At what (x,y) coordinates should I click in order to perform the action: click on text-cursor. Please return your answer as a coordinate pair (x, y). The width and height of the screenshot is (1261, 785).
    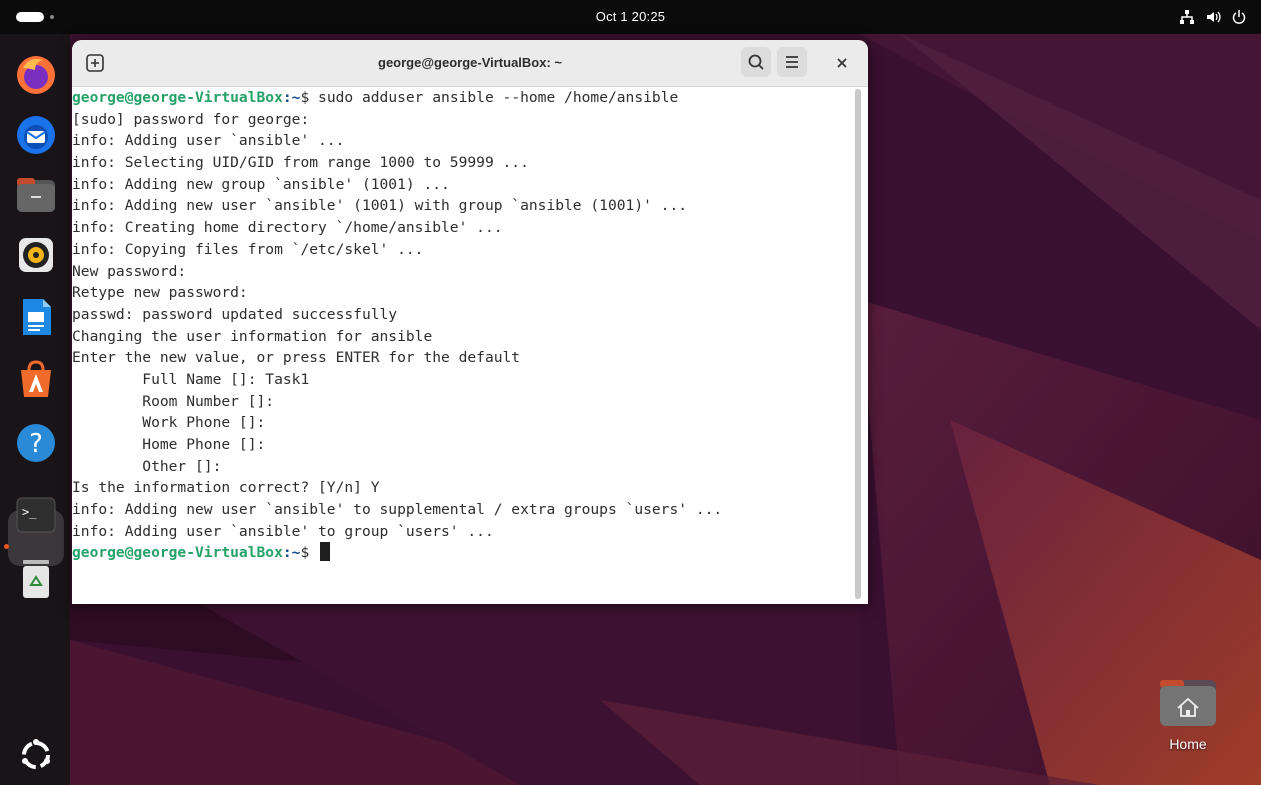
    Looking at the image, I should click on (325, 552).